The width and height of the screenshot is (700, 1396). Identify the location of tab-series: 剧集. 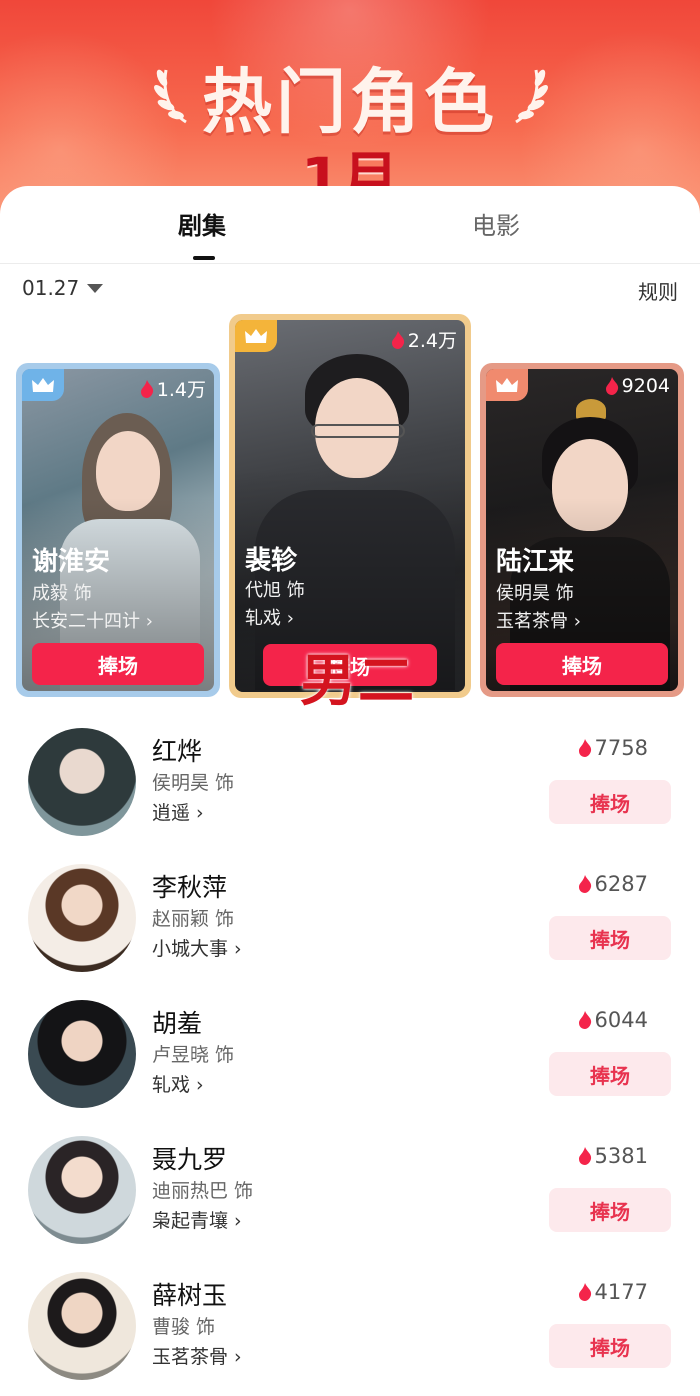
(202, 223).